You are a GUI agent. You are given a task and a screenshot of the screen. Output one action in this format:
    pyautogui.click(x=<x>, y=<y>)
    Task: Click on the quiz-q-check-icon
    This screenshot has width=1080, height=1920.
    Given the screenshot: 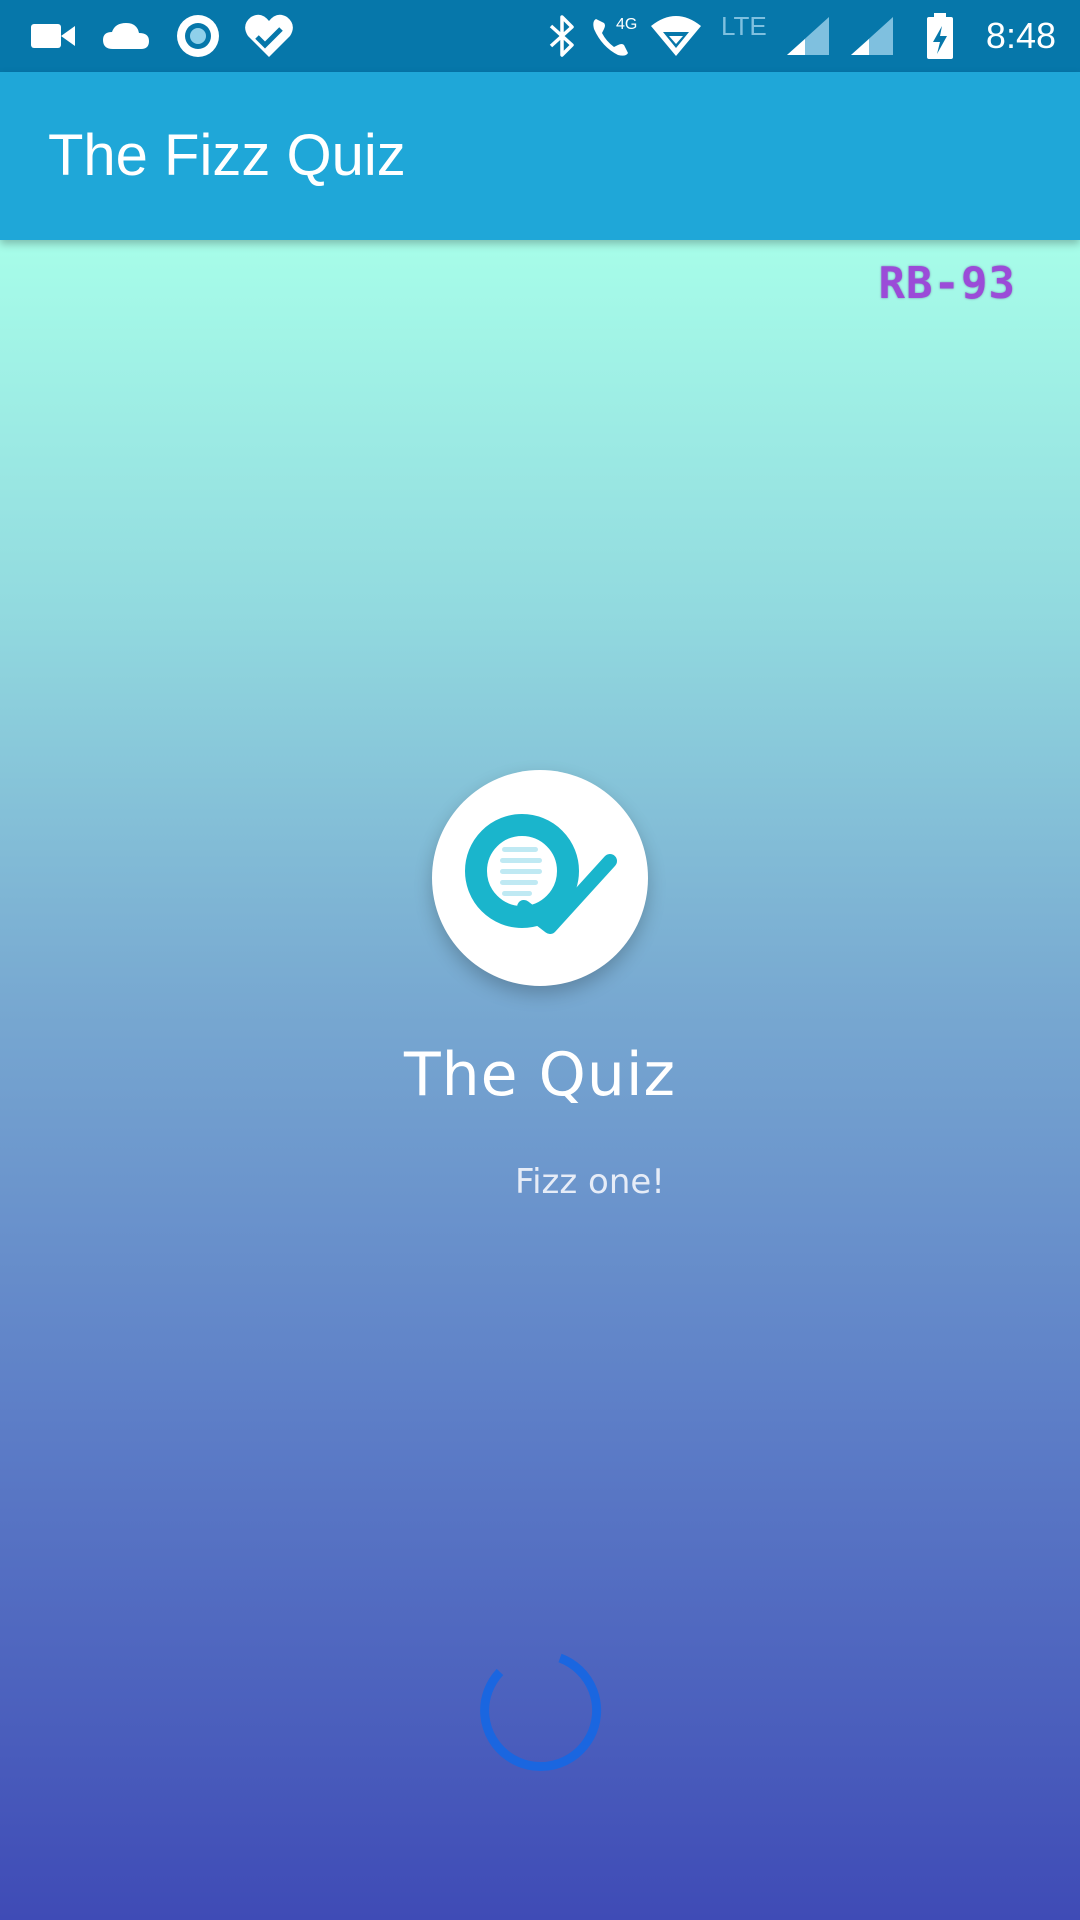 What is the action you would take?
    pyautogui.click(x=540, y=878)
    